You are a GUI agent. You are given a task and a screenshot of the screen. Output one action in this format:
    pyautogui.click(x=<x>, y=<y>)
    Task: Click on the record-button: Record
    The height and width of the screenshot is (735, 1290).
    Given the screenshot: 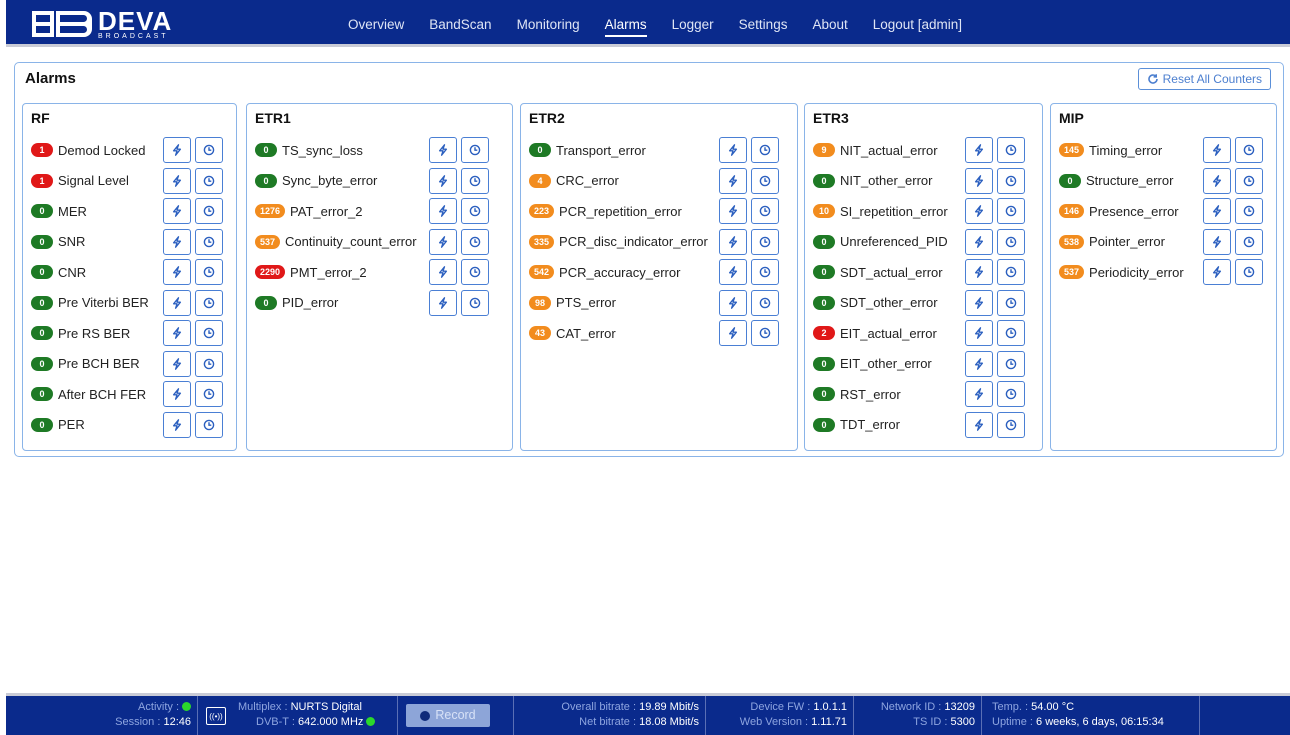 What is the action you would take?
    pyautogui.click(x=448, y=715)
    